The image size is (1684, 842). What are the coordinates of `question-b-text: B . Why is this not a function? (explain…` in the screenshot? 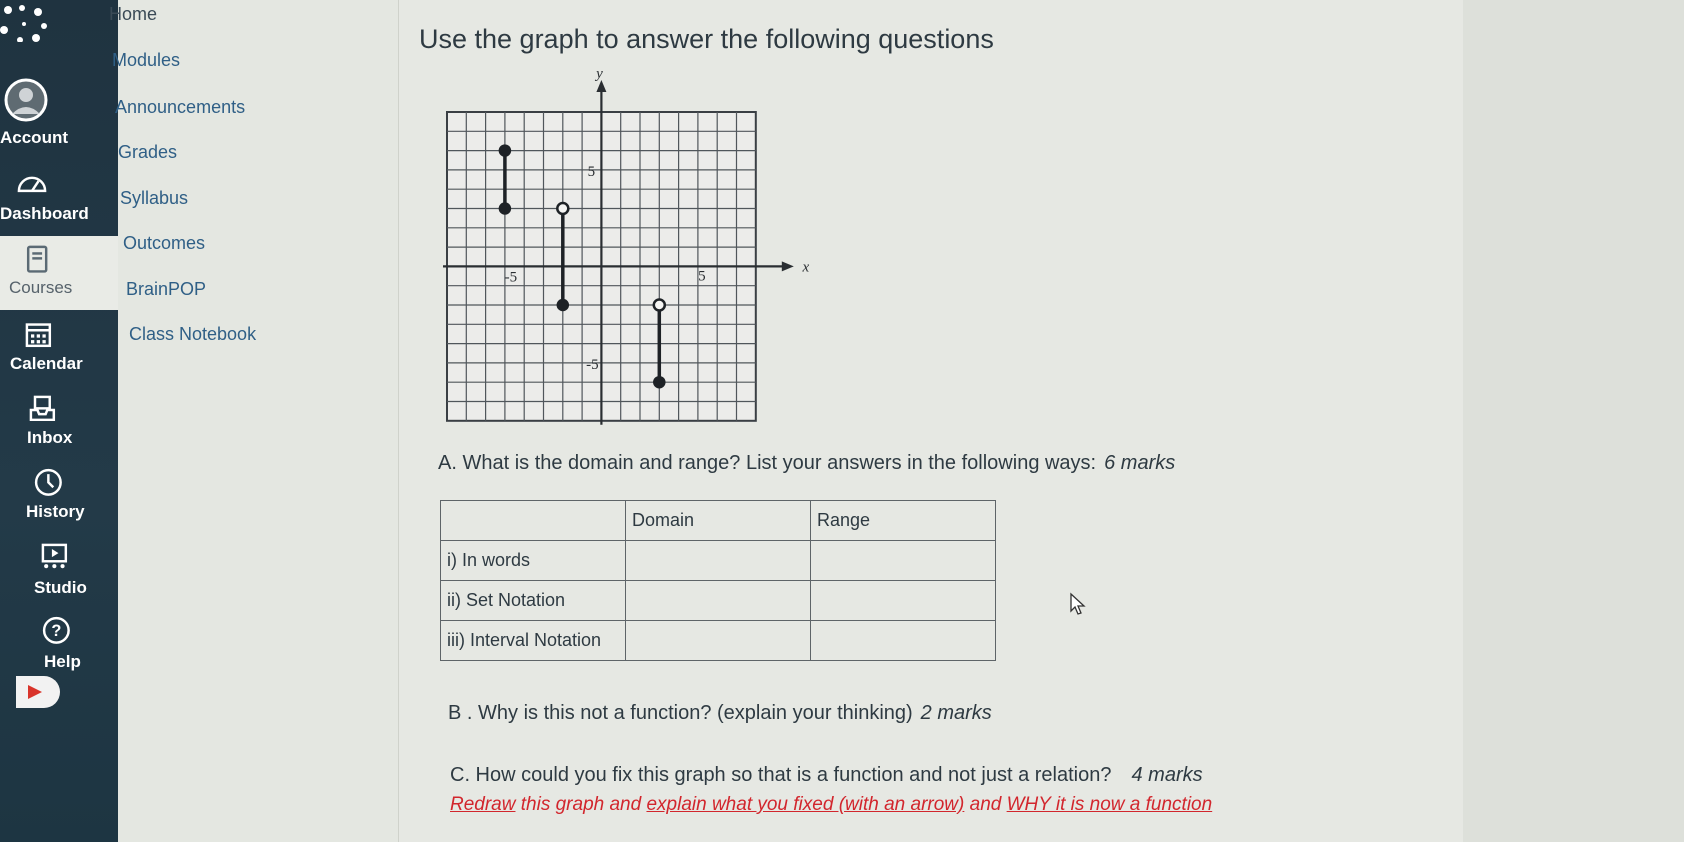 It's located at (680, 713).